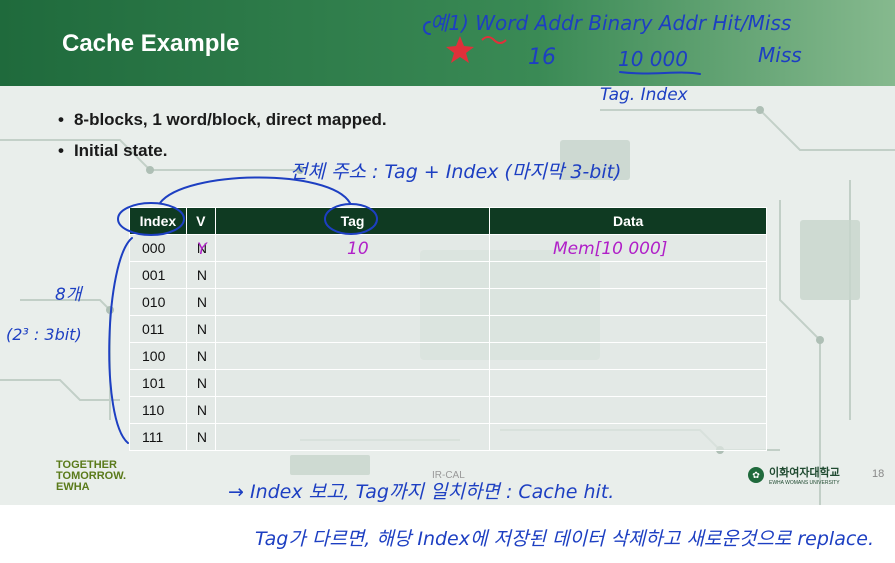  I want to click on table-row: 001 N, so click(448, 275).